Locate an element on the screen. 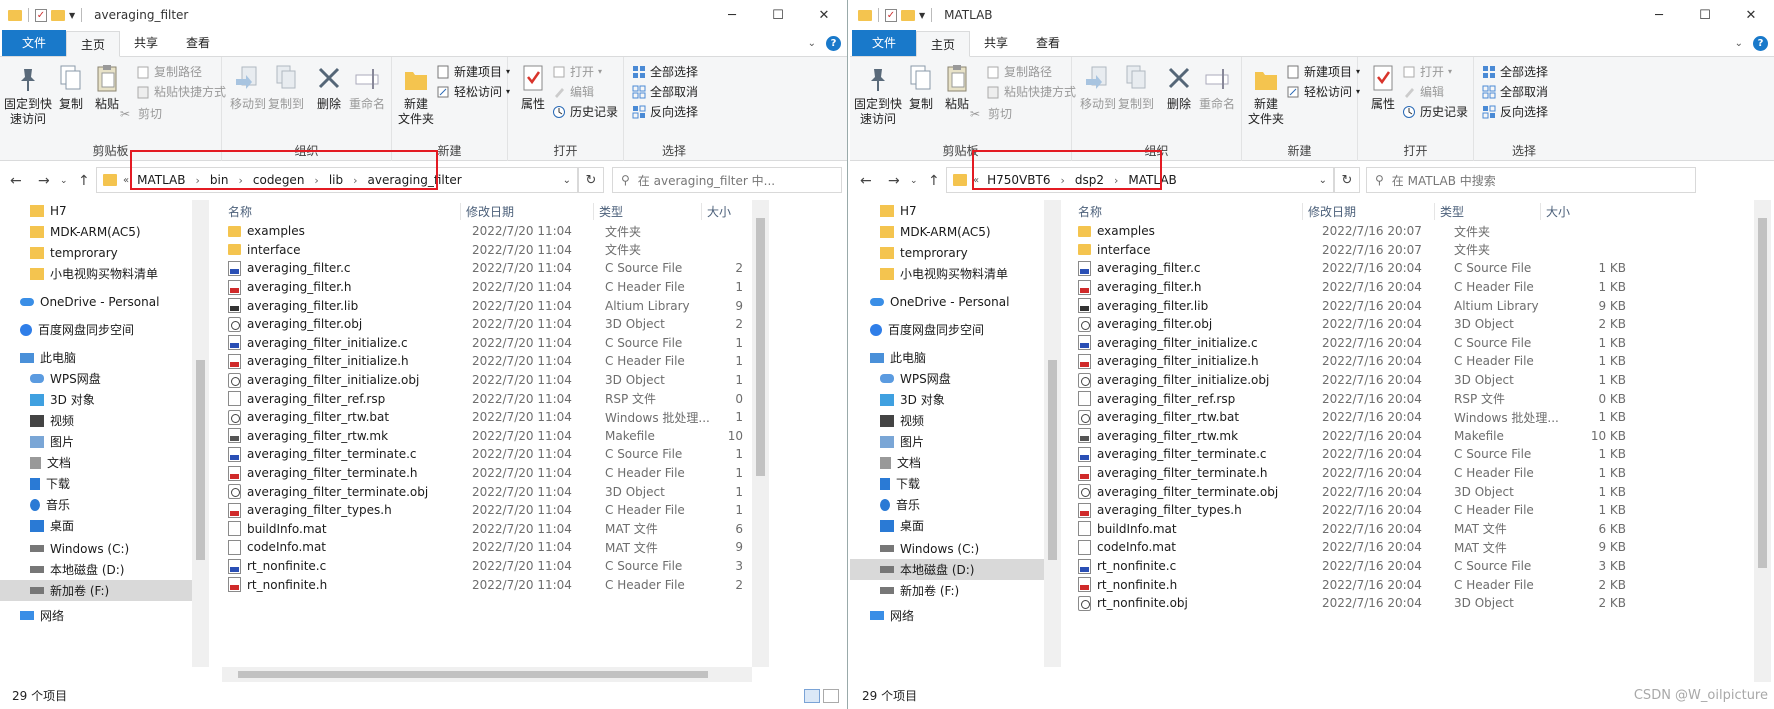 This screenshot has height=709, width=1774. open-button: 打开 ▾ is located at coordinates (577, 71).